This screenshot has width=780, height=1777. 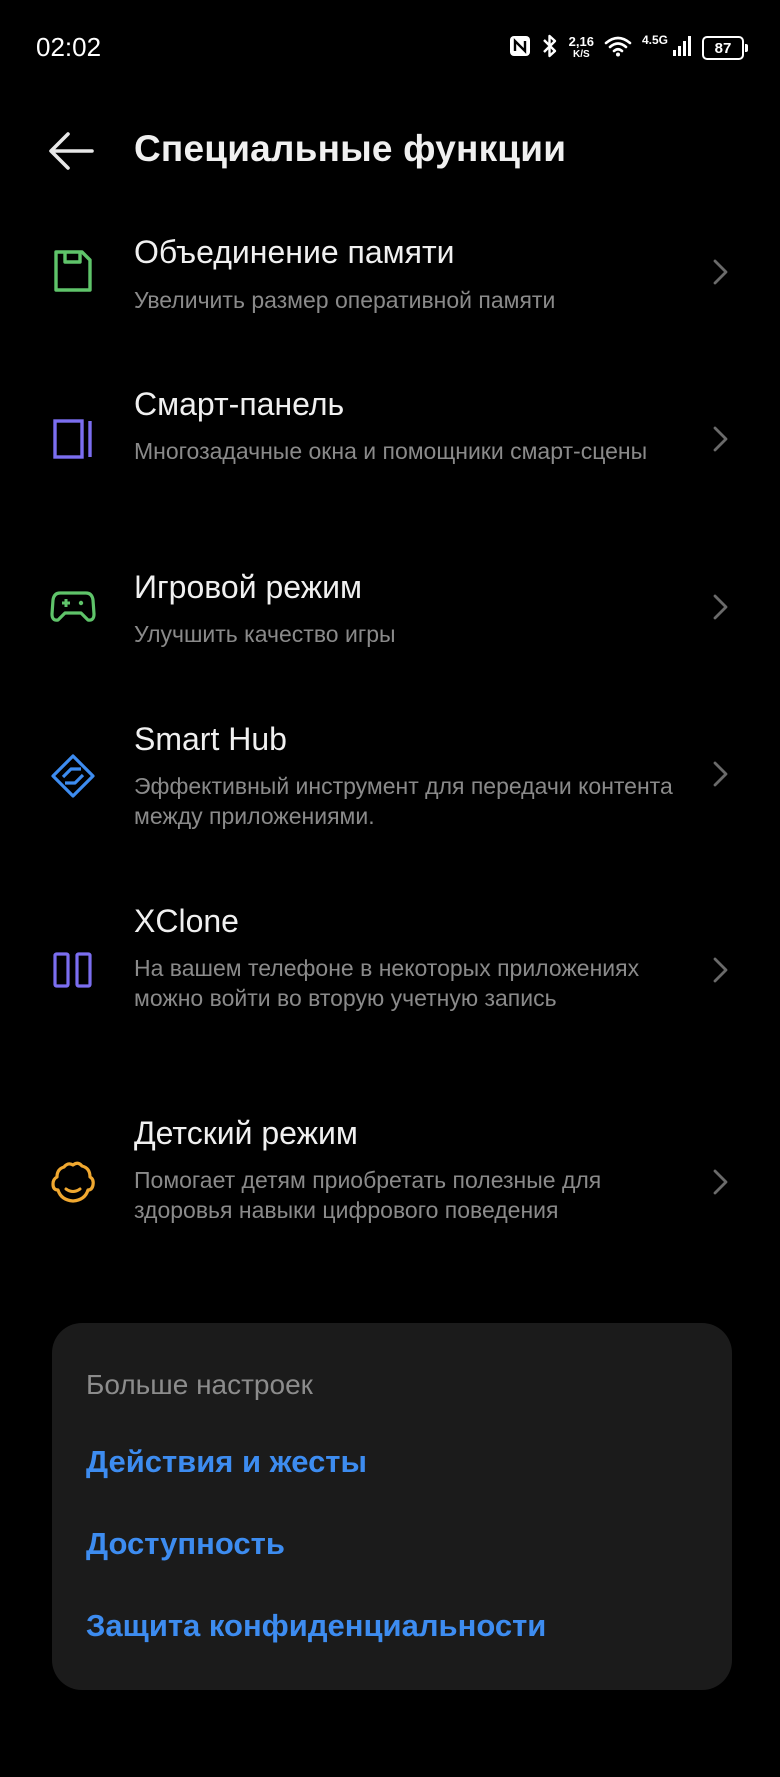 I want to click on gamepad-icon, so click(x=73, y=606).